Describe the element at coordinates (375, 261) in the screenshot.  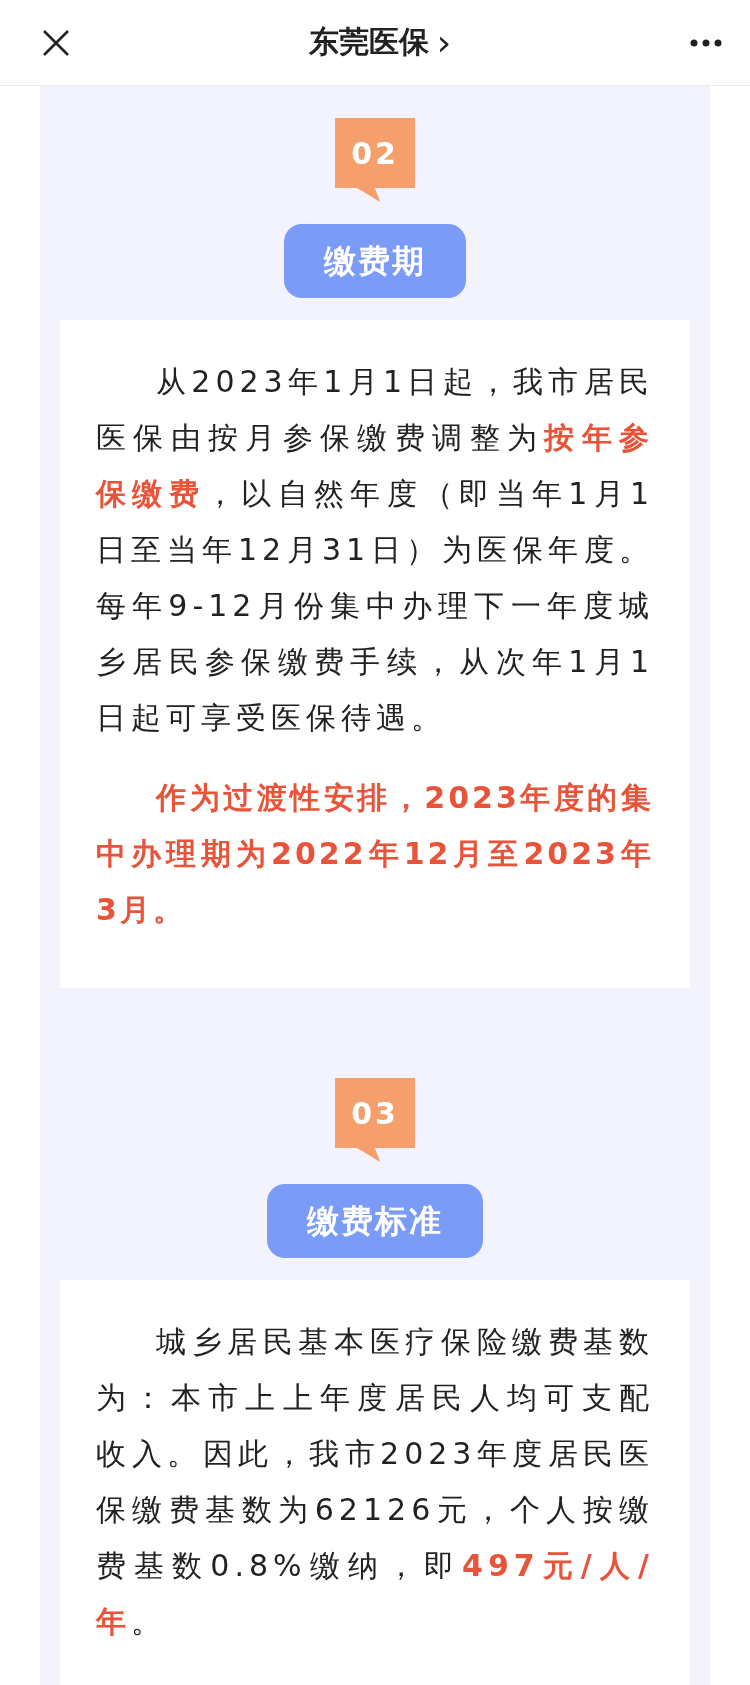
I see `section-title: 缴费期` at that location.